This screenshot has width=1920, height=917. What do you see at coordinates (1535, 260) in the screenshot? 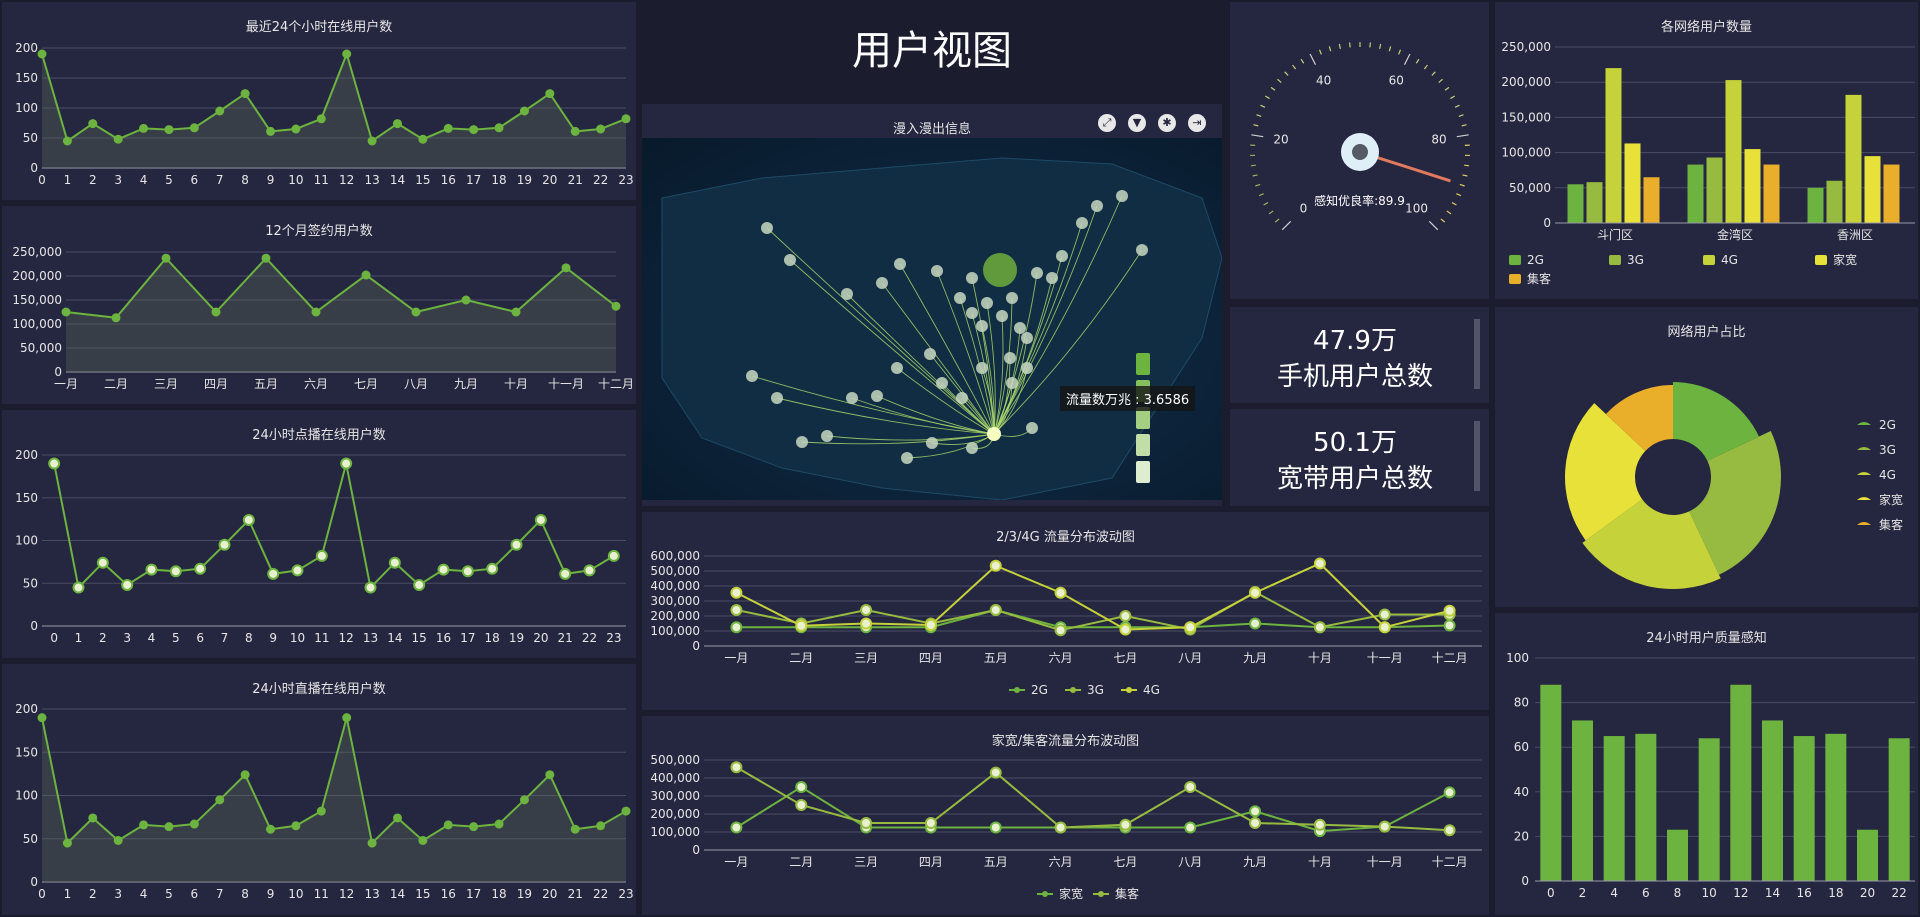
I see `legend-label: 2G` at bounding box center [1535, 260].